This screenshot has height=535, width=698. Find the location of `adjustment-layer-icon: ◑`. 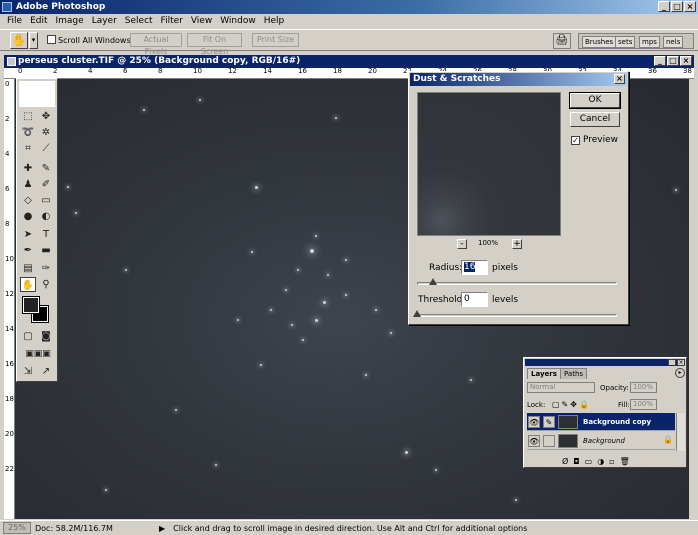

adjustment-layer-icon: ◑ is located at coordinates (600, 461).